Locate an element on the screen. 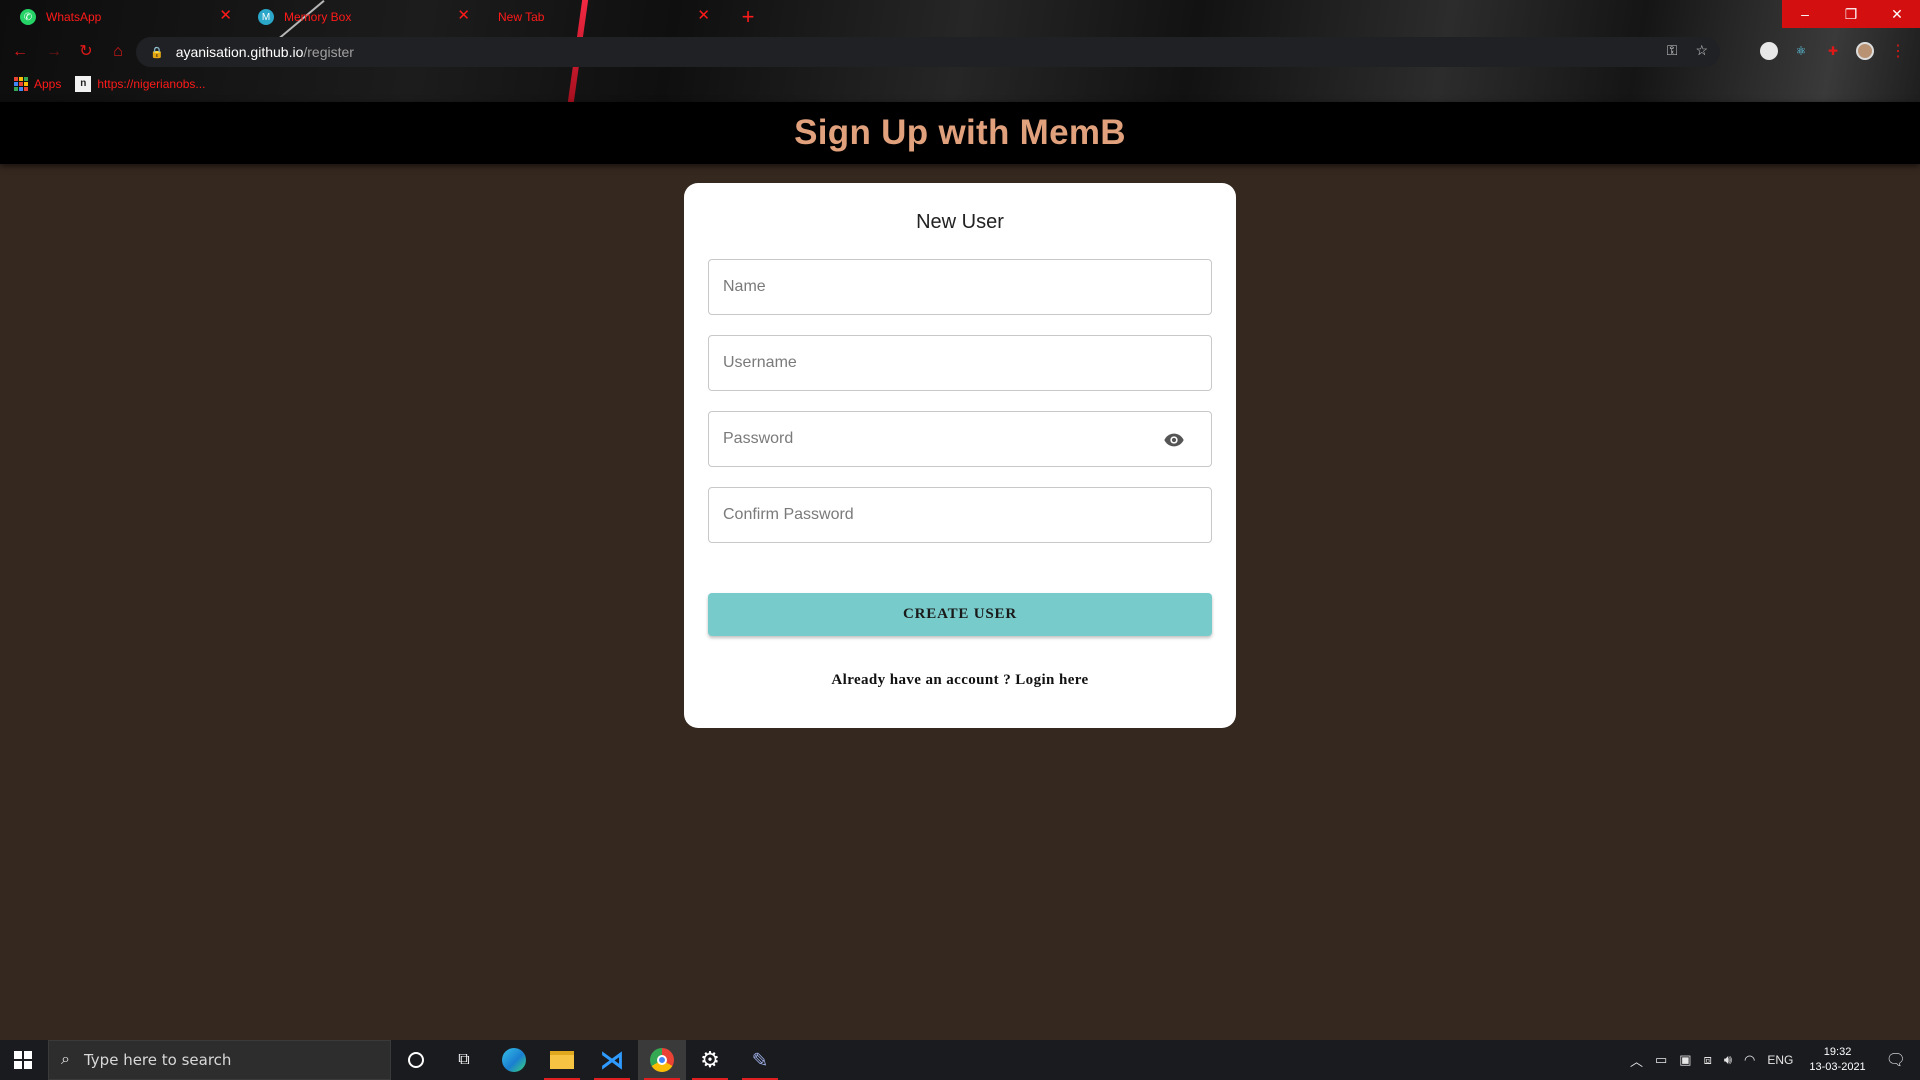 Image resolution: width=1920 pixels, height=1080 pixels. system-tray: ︿ ▭ ▣ ⧈ 🔊︎ ◠ ENG 19:32 13-03-2021 🗨︎ is located at coordinates (1772, 1060).